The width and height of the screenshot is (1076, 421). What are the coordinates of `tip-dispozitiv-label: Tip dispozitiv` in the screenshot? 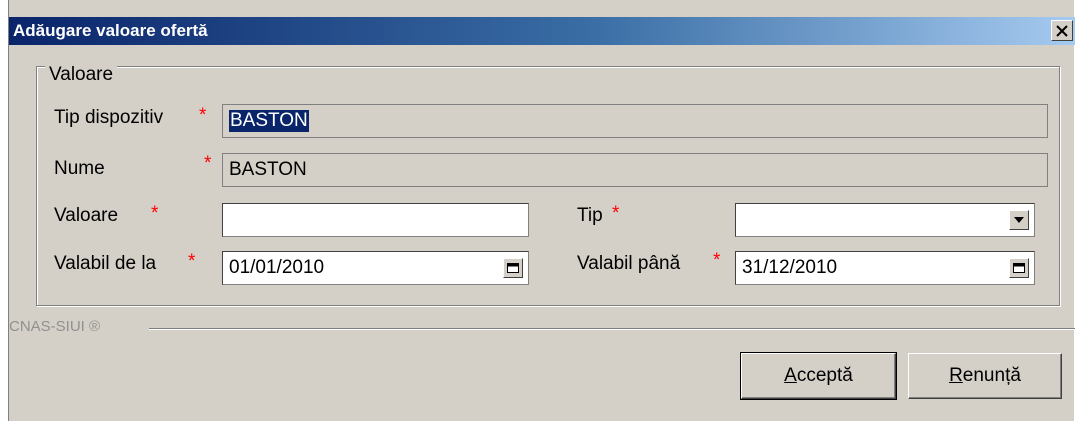 It's located at (109, 117).